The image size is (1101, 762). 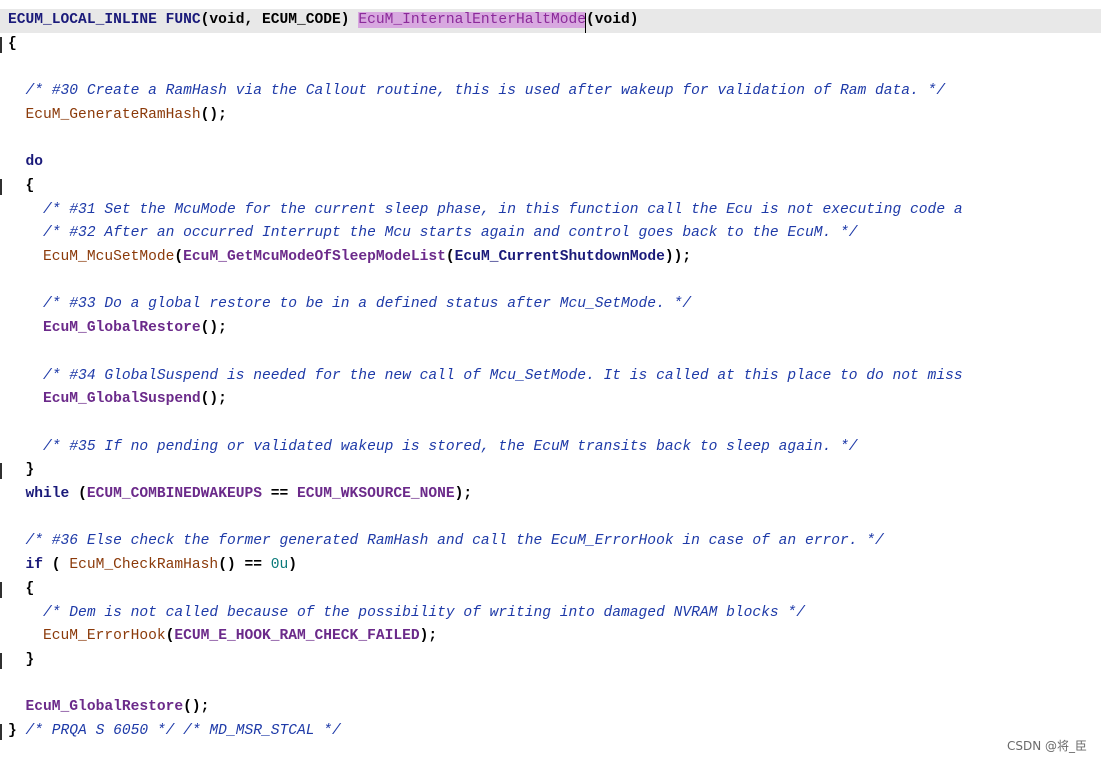 What do you see at coordinates (244, 565) in the screenshot?
I see `code-token: () ==` at bounding box center [244, 565].